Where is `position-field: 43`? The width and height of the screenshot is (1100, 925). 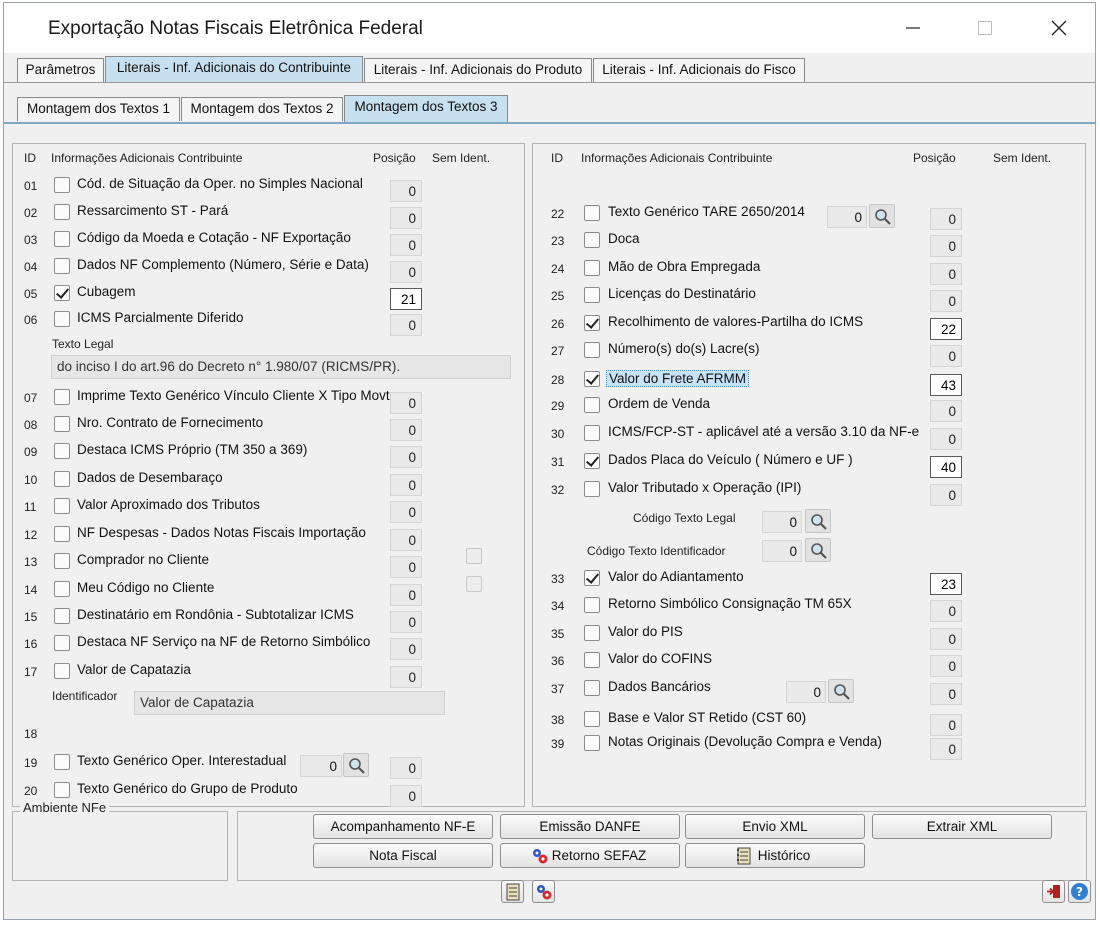 position-field: 43 is located at coordinates (946, 385).